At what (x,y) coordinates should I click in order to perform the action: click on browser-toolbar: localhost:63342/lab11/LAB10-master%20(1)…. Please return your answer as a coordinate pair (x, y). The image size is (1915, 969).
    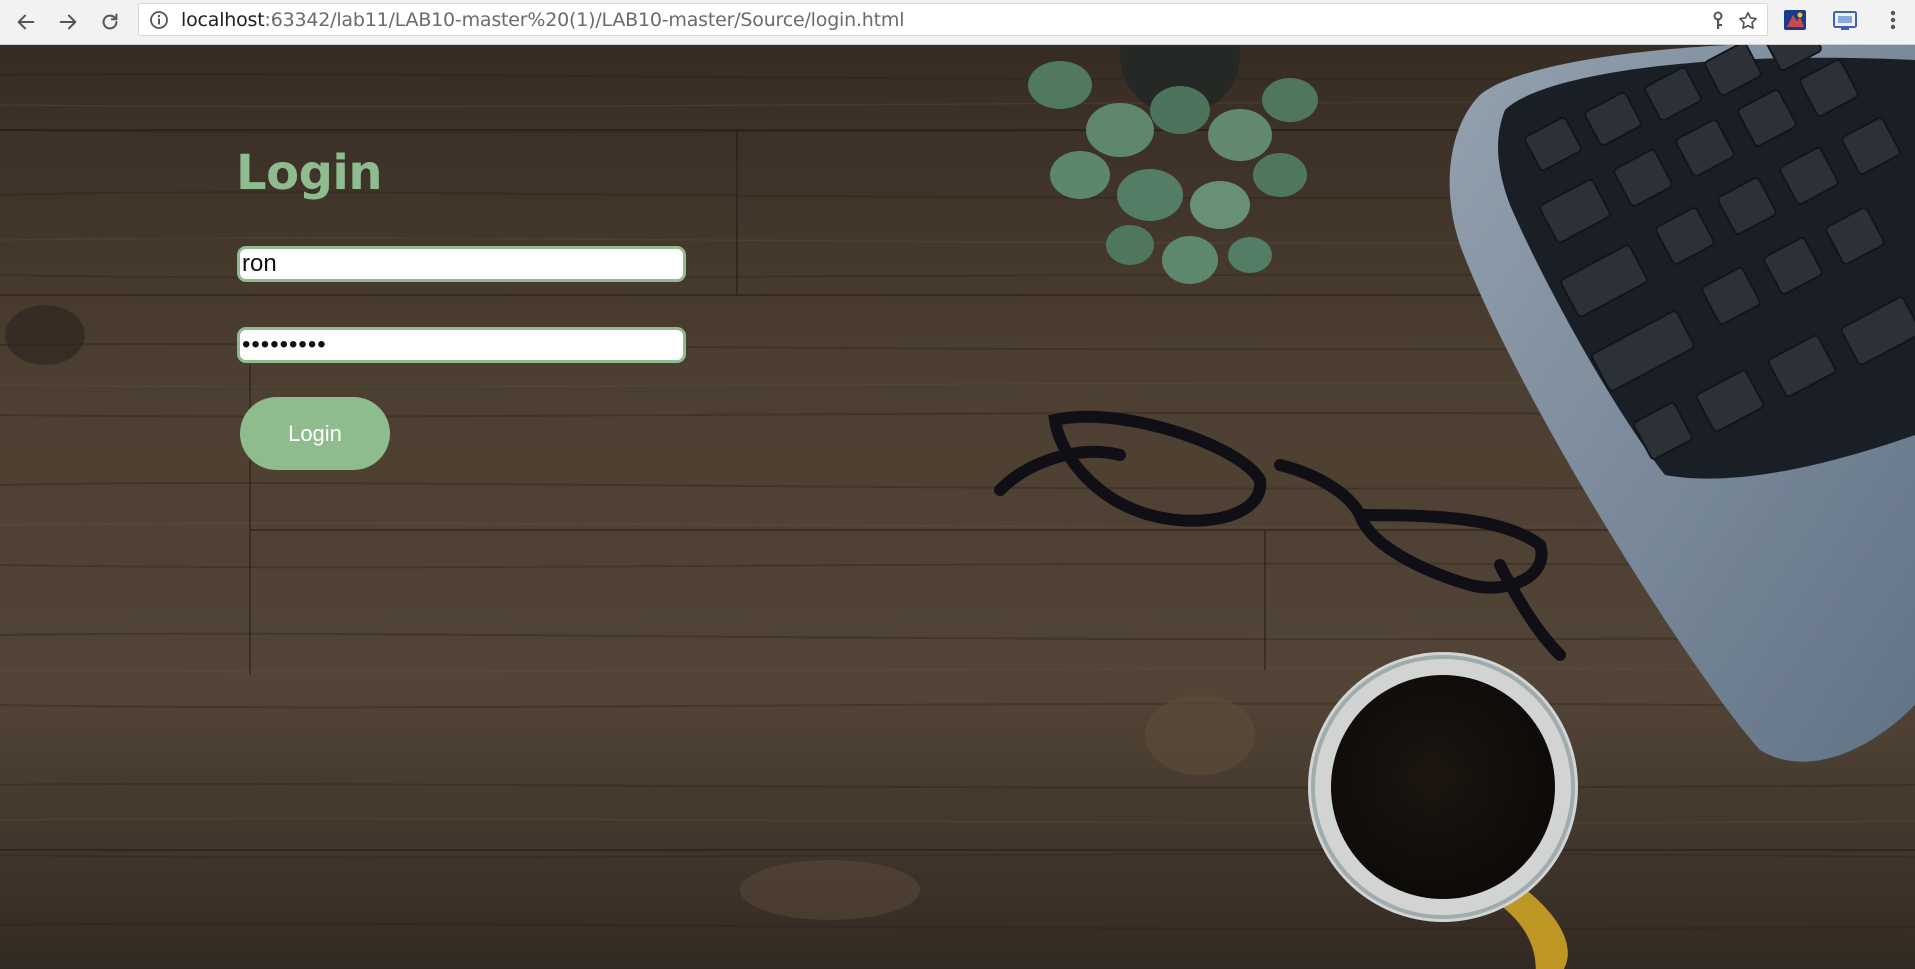
    Looking at the image, I should click on (957, 22).